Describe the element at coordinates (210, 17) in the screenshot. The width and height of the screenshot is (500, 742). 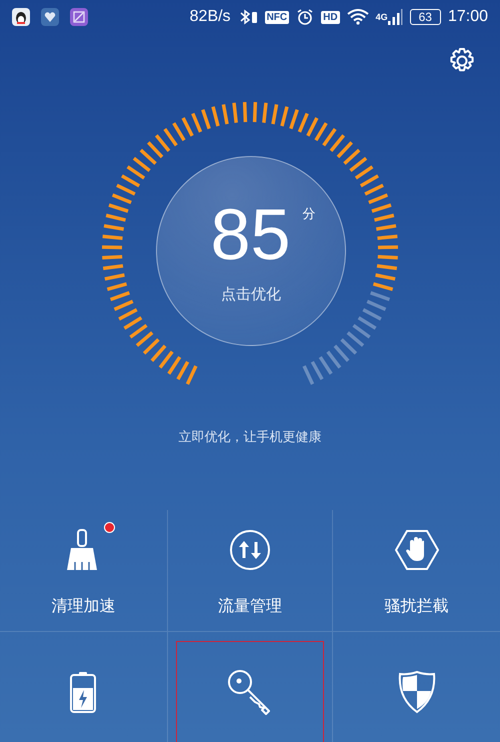
I see `network-speed: 82B/s` at that location.